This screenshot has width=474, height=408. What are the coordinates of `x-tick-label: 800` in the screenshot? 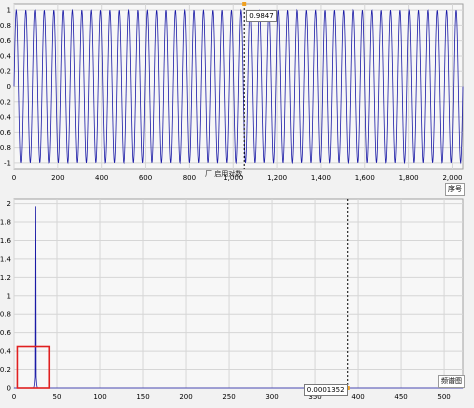 It's located at (189, 178).